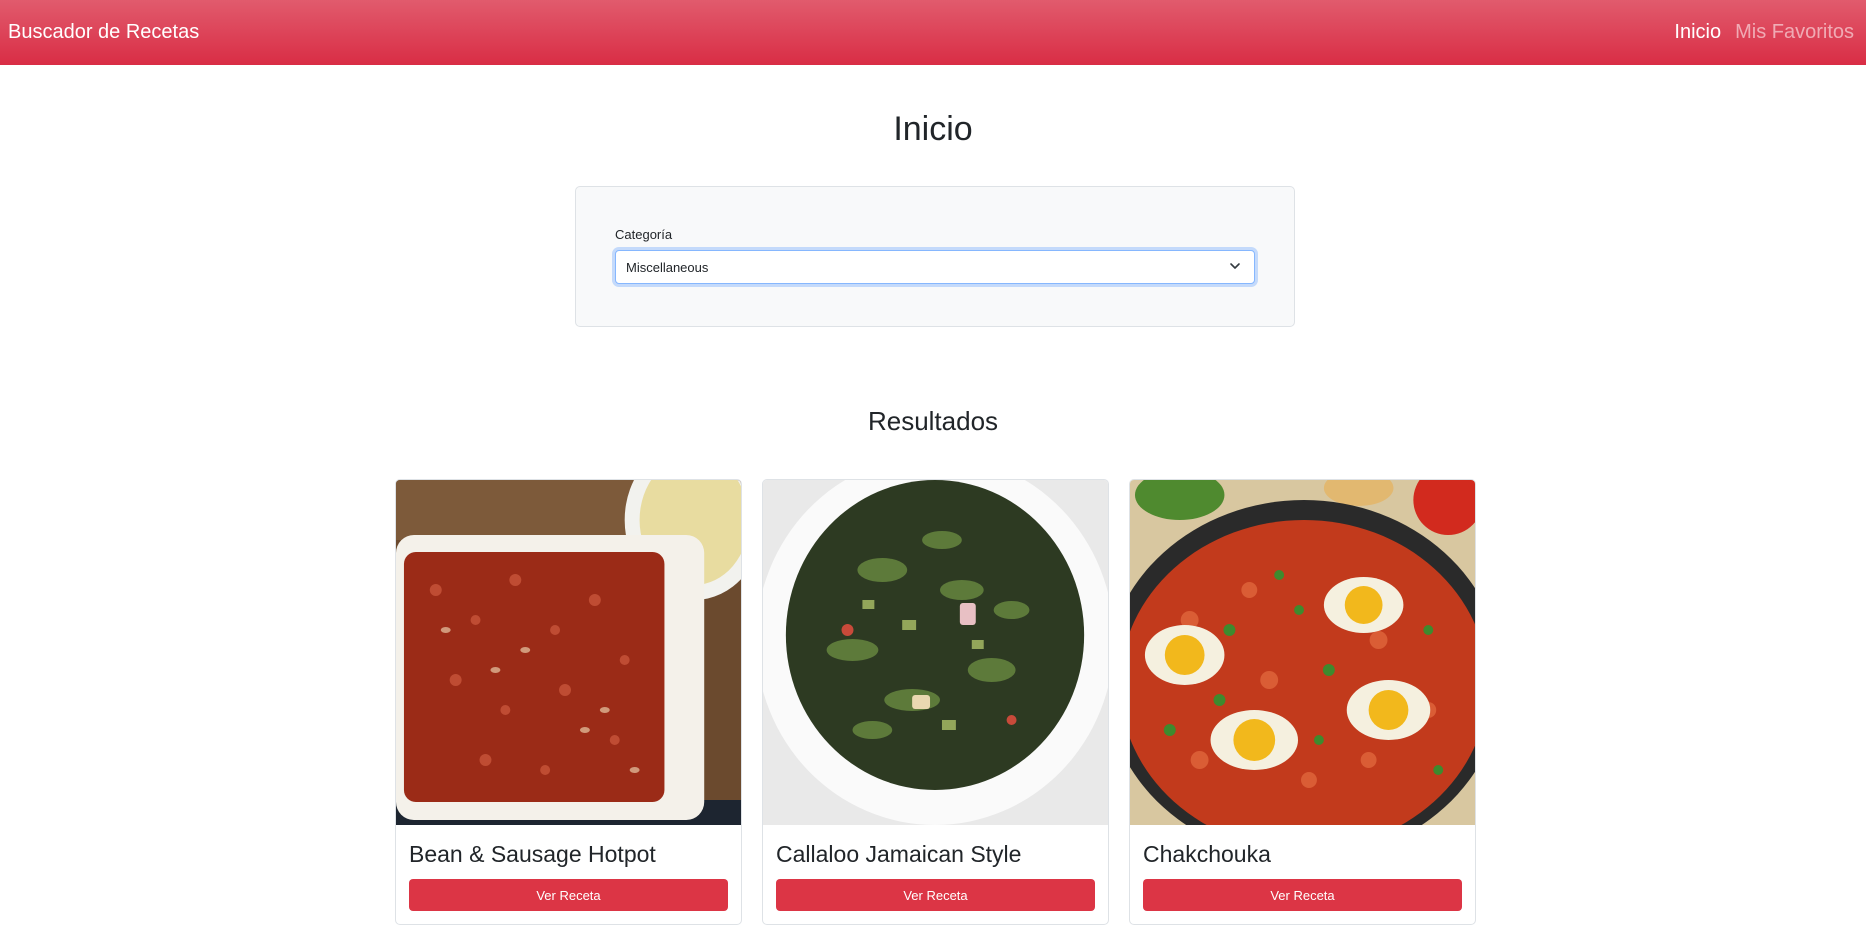  I want to click on recipe-card: Callaloo Jamaican Style Ver Receta, so click(935, 702).